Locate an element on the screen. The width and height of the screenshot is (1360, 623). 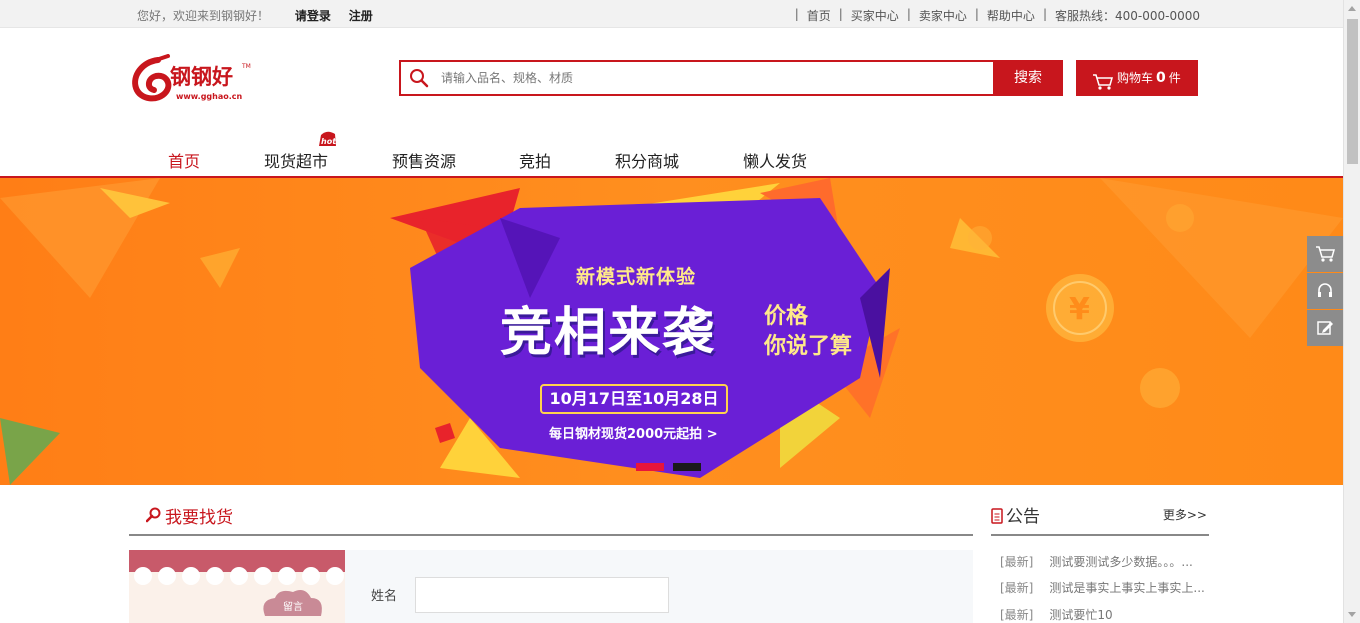
name-label: 姓名 is located at coordinates (384, 596).